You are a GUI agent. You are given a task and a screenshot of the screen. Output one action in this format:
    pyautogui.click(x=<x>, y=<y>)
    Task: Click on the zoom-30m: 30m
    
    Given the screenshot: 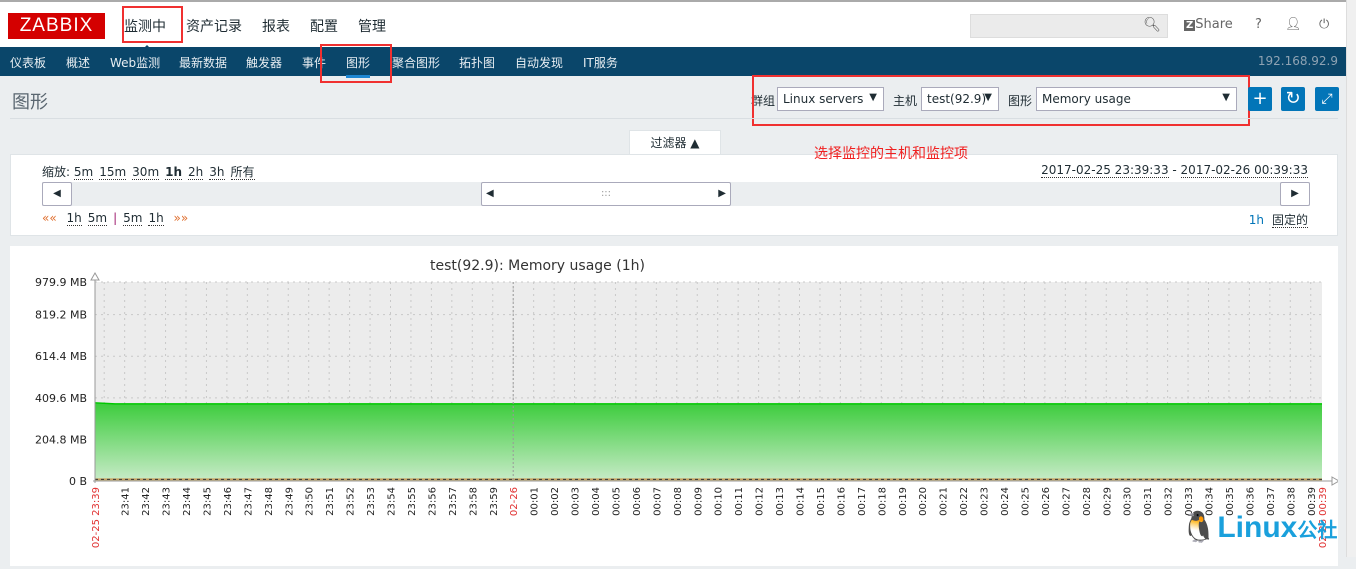 What is the action you would take?
    pyautogui.click(x=146, y=172)
    